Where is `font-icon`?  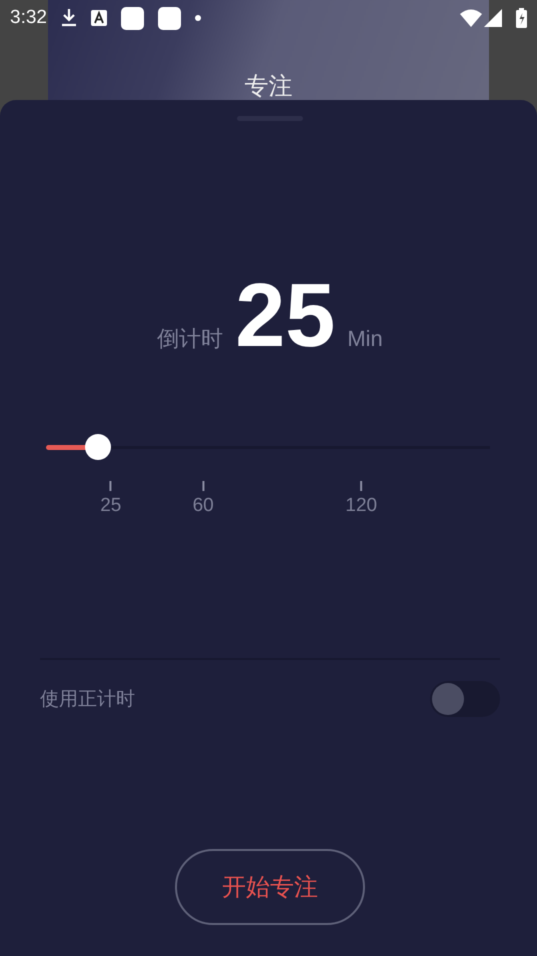 font-icon is located at coordinates (98, 18).